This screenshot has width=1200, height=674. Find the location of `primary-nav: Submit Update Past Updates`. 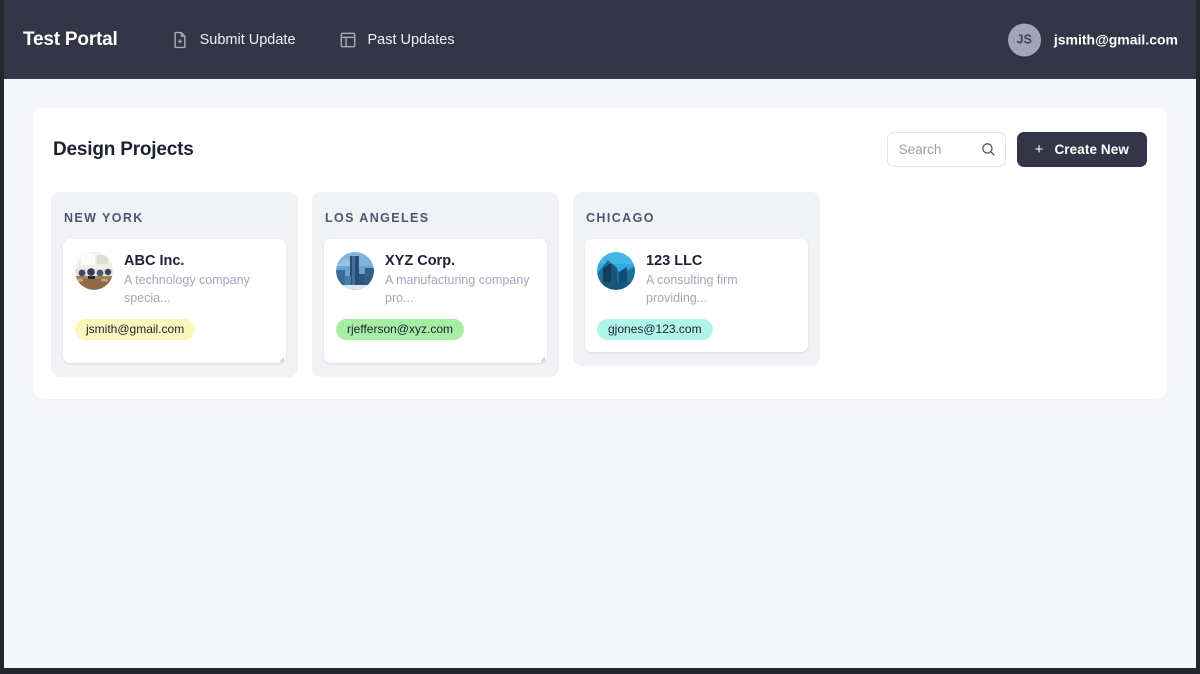

primary-nav: Submit Update Past Updates is located at coordinates (313, 40).